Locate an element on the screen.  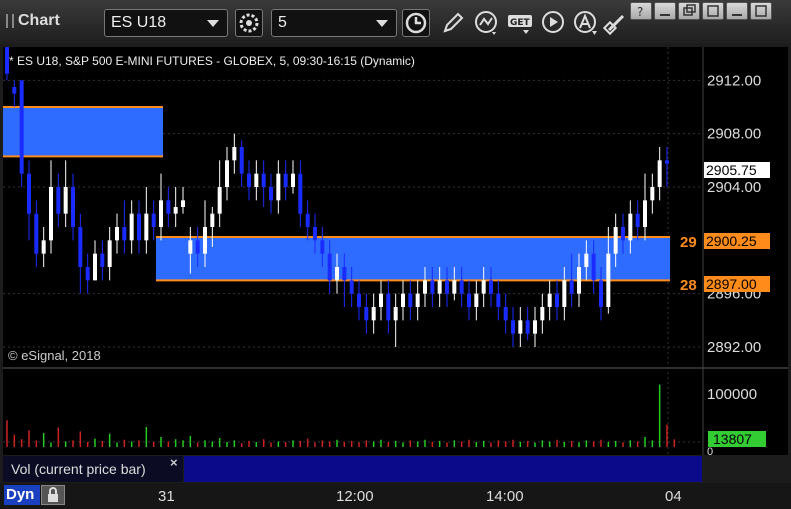
price-tick-0: 2912.00 is located at coordinates (734, 80).